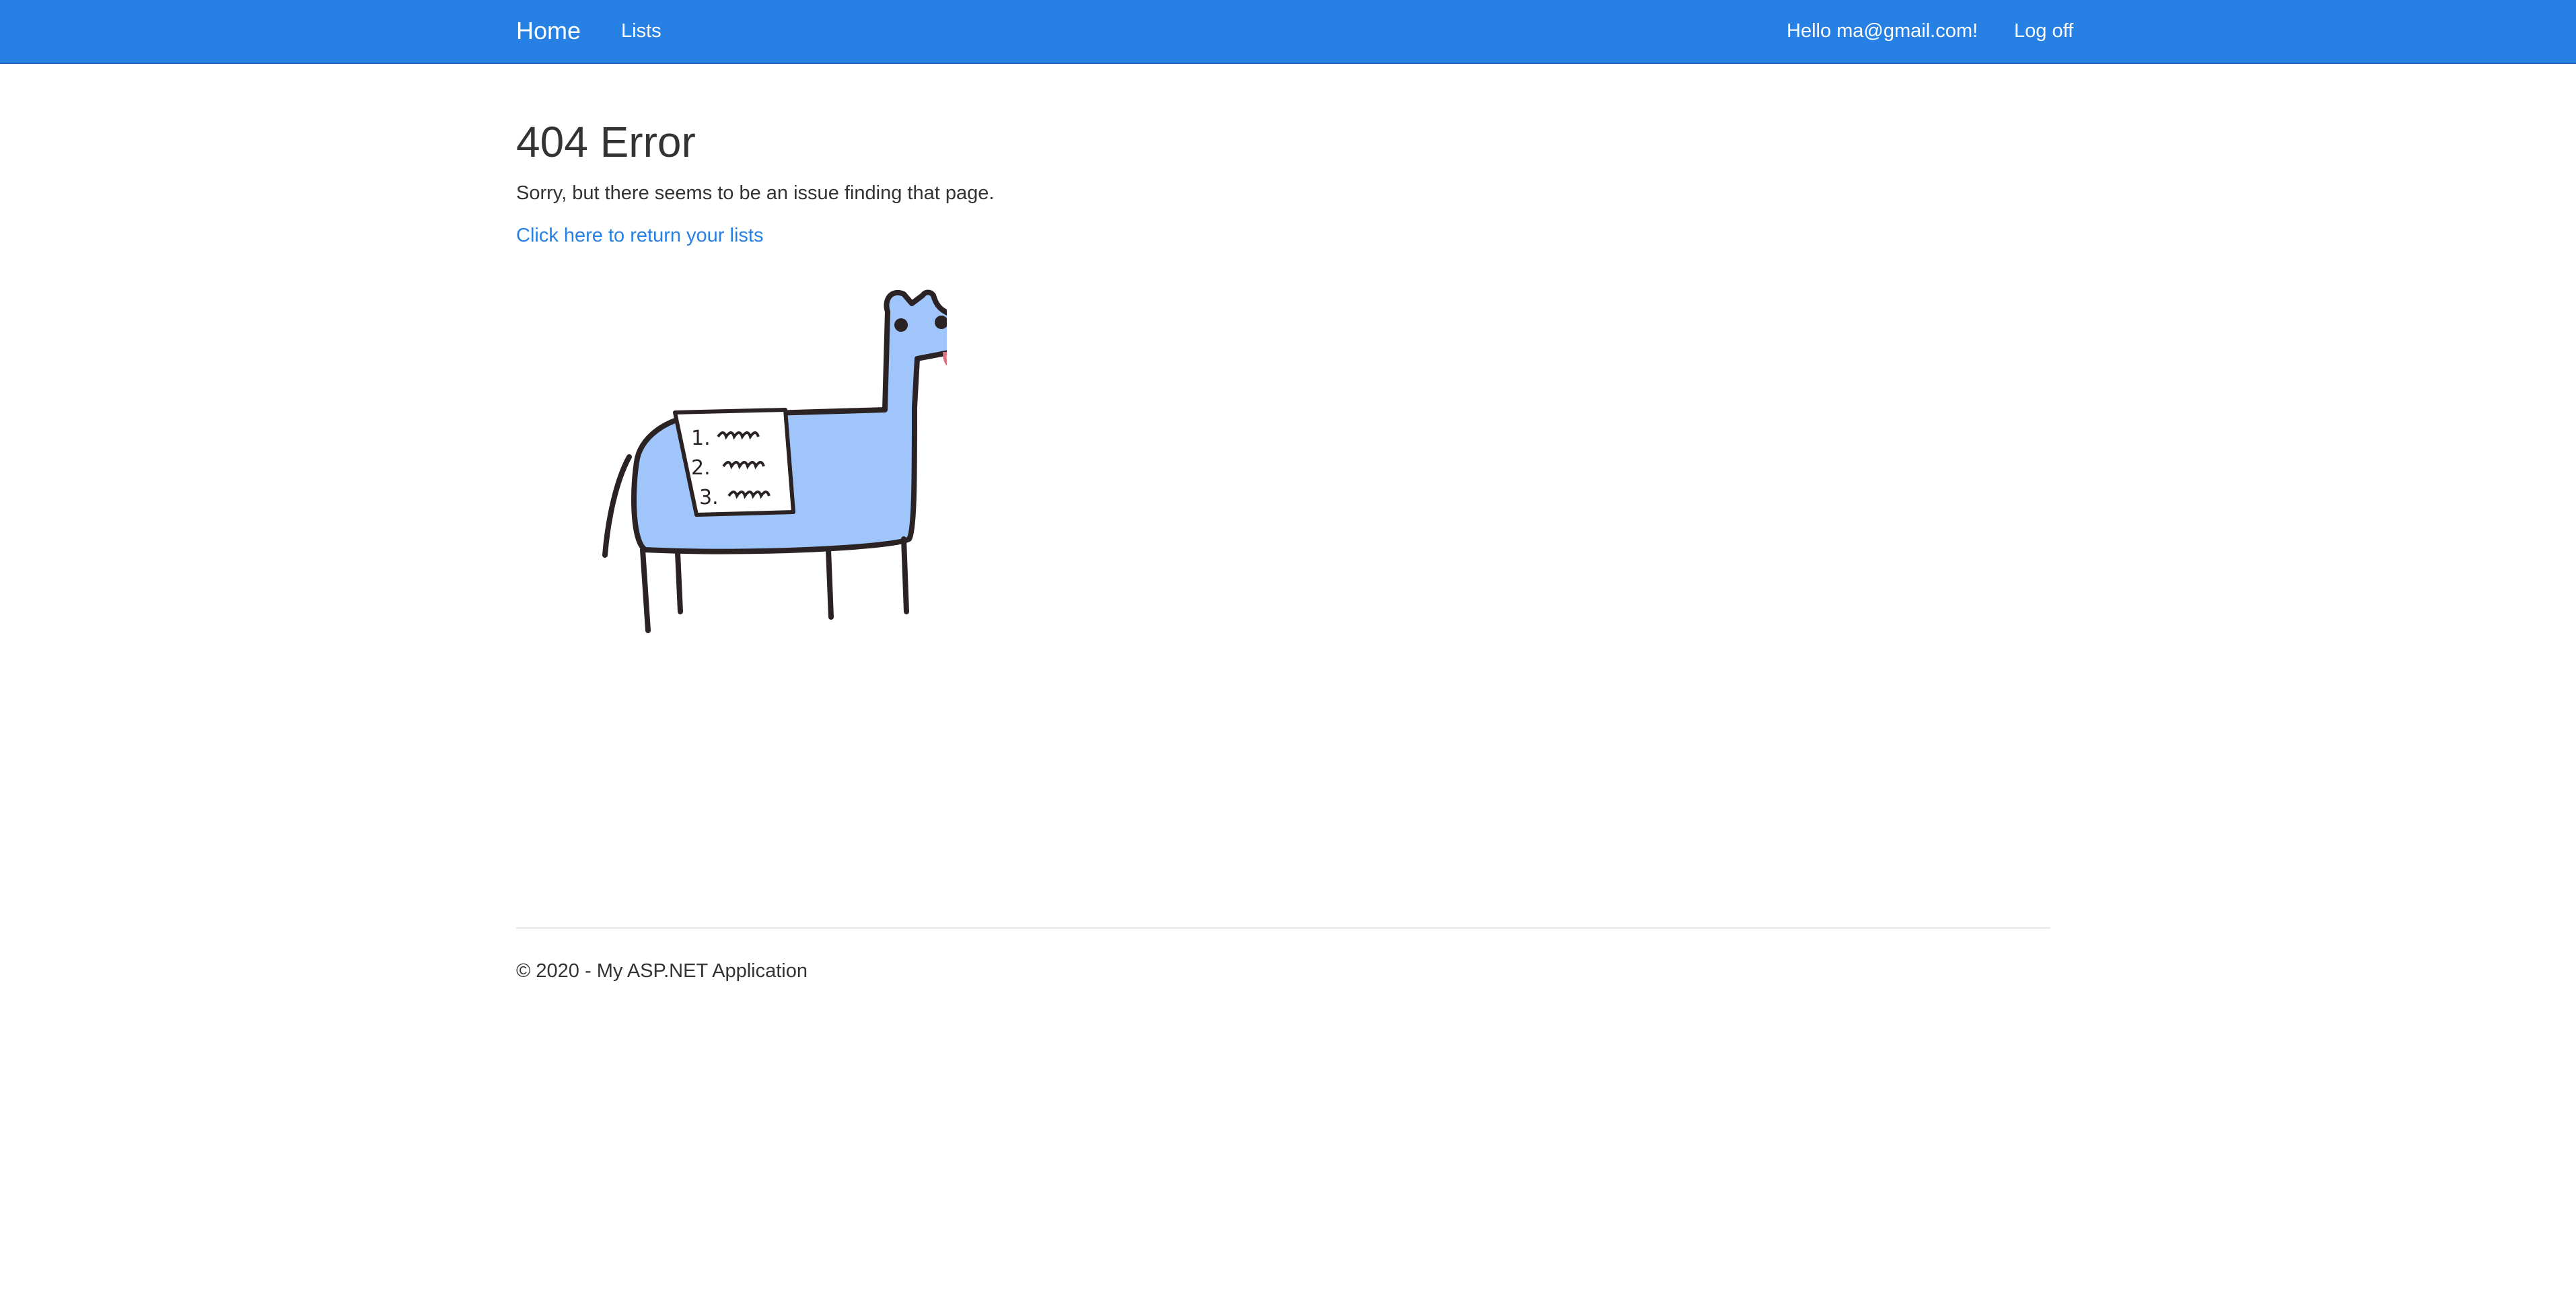 Image resolution: width=2576 pixels, height=1296 pixels. What do you see at coordinates (701, 438) in the screenshot?
I see `list-item-number-1: 1.` at bounding box center [701, 438].